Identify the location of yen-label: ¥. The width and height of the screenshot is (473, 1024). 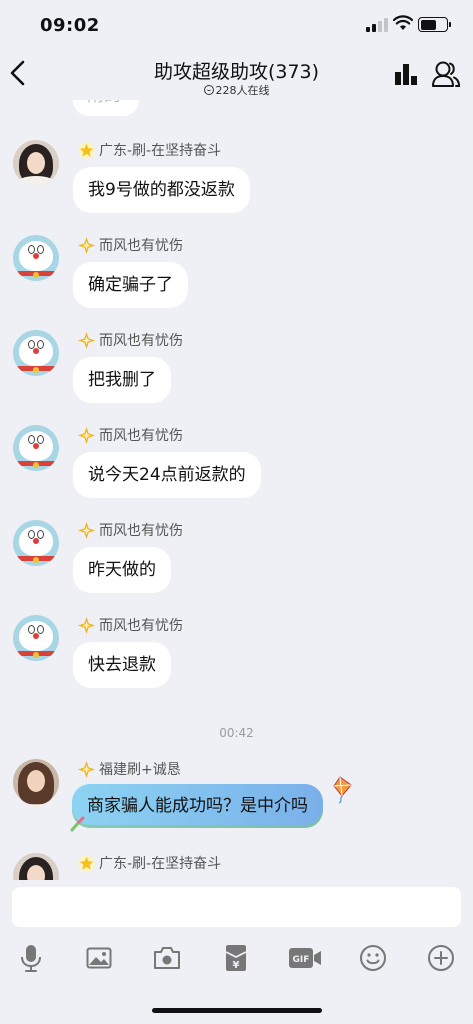
(236, 965).